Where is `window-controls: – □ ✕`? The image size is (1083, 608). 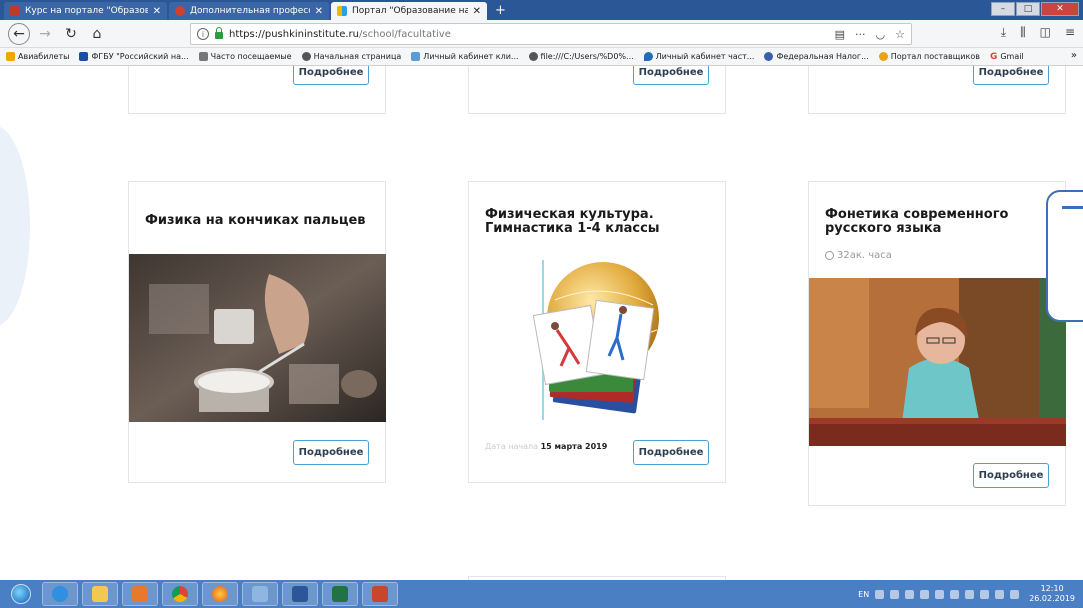
window-controls: – □ ✕ is located at coordinates (1035, 9).